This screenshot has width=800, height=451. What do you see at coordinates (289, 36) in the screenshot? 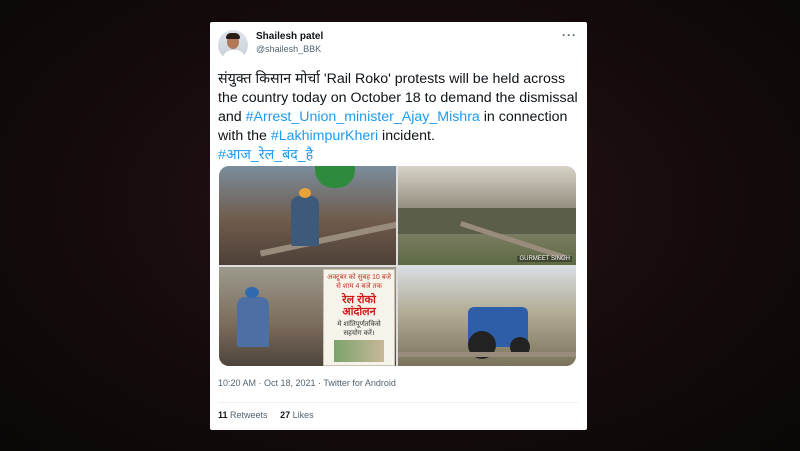
I see `author-name: Shailesh patel` at bounding box center [289, 36].